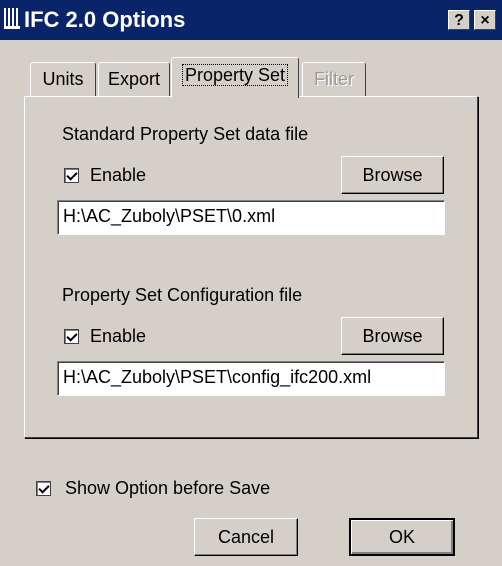 The height and width of the screenshot is (566, 502). Describe the element at coordinates (182, 295) in the screenshot. I see `config-heading: Property Set Configuration file` at that location.